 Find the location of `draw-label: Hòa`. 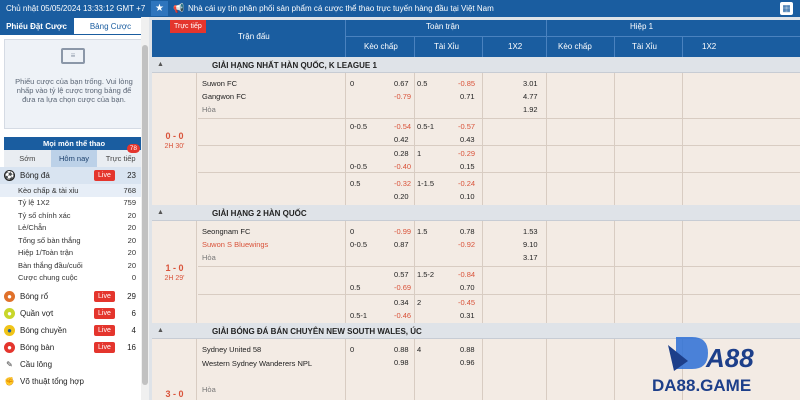

draw-label: Hòa is located at coordinates (209, 389).